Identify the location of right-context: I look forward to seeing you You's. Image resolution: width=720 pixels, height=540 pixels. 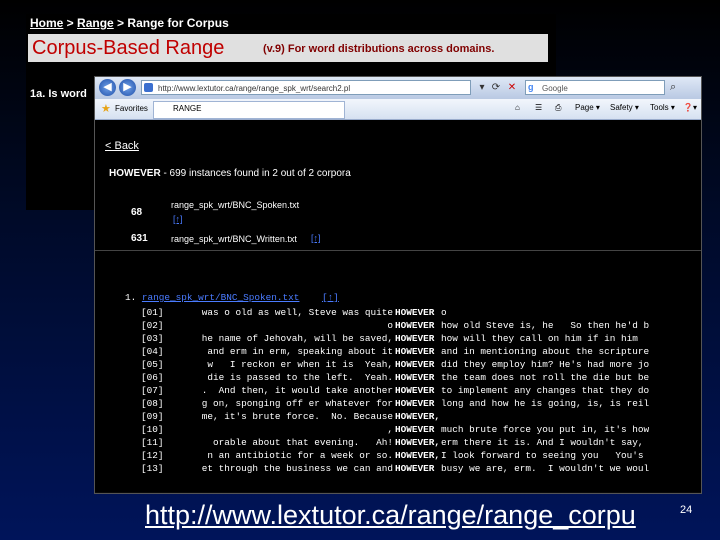
(542, 455).